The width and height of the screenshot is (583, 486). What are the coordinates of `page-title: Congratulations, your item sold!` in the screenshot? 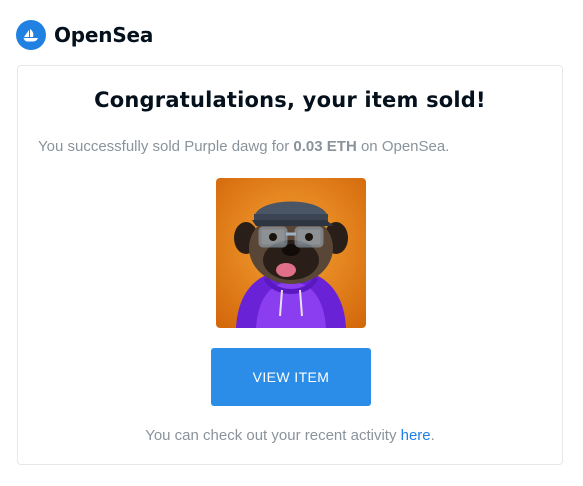 It's located at (290, 100).